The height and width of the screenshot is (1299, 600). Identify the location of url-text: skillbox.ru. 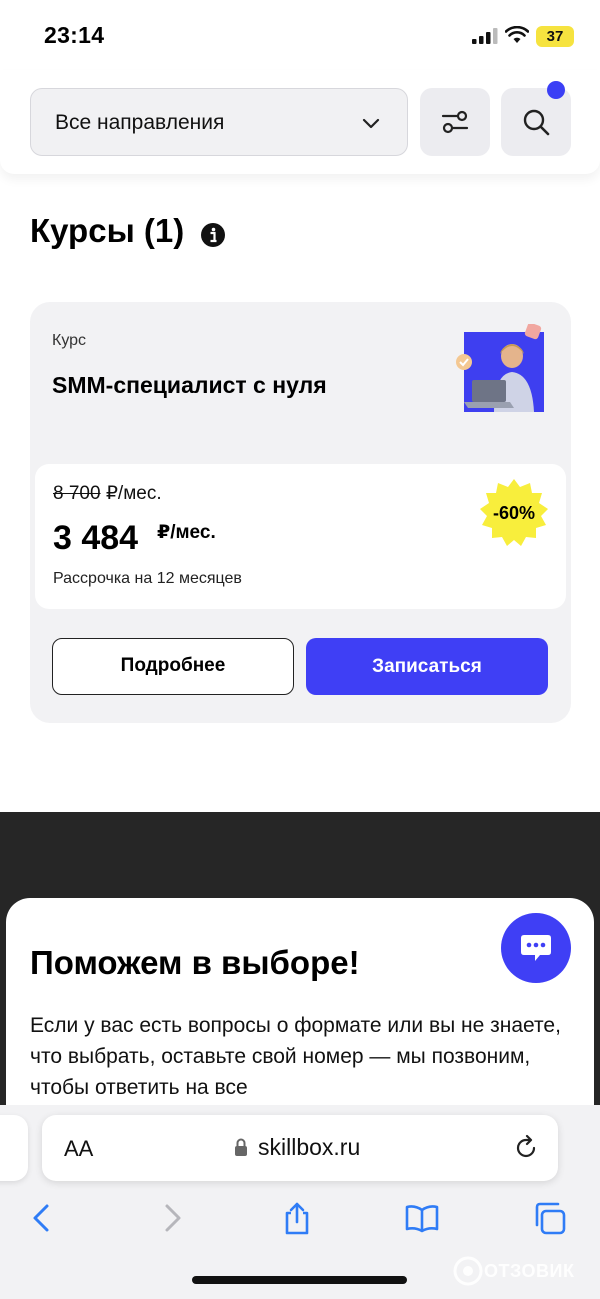
(309, 1147).